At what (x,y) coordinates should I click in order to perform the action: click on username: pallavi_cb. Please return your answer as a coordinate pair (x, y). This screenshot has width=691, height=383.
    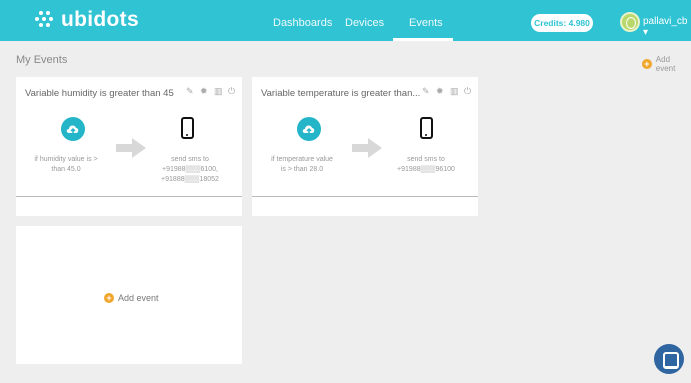
    Looking at the image, I should click on (665, 21).